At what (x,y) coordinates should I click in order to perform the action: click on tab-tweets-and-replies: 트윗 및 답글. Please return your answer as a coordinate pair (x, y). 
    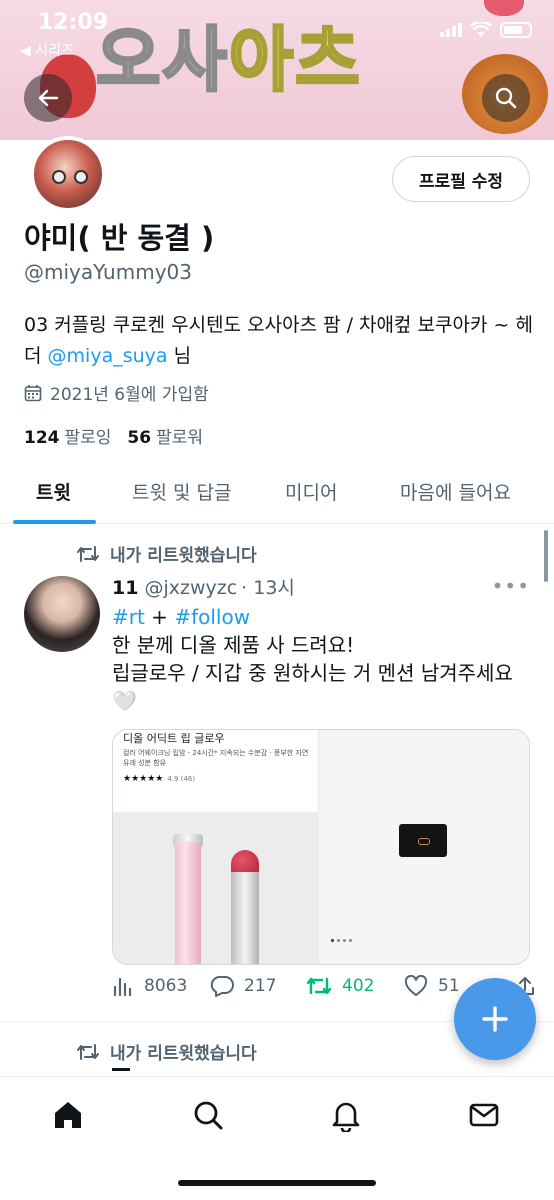
    Looking at the image, I should click on (181, 491).